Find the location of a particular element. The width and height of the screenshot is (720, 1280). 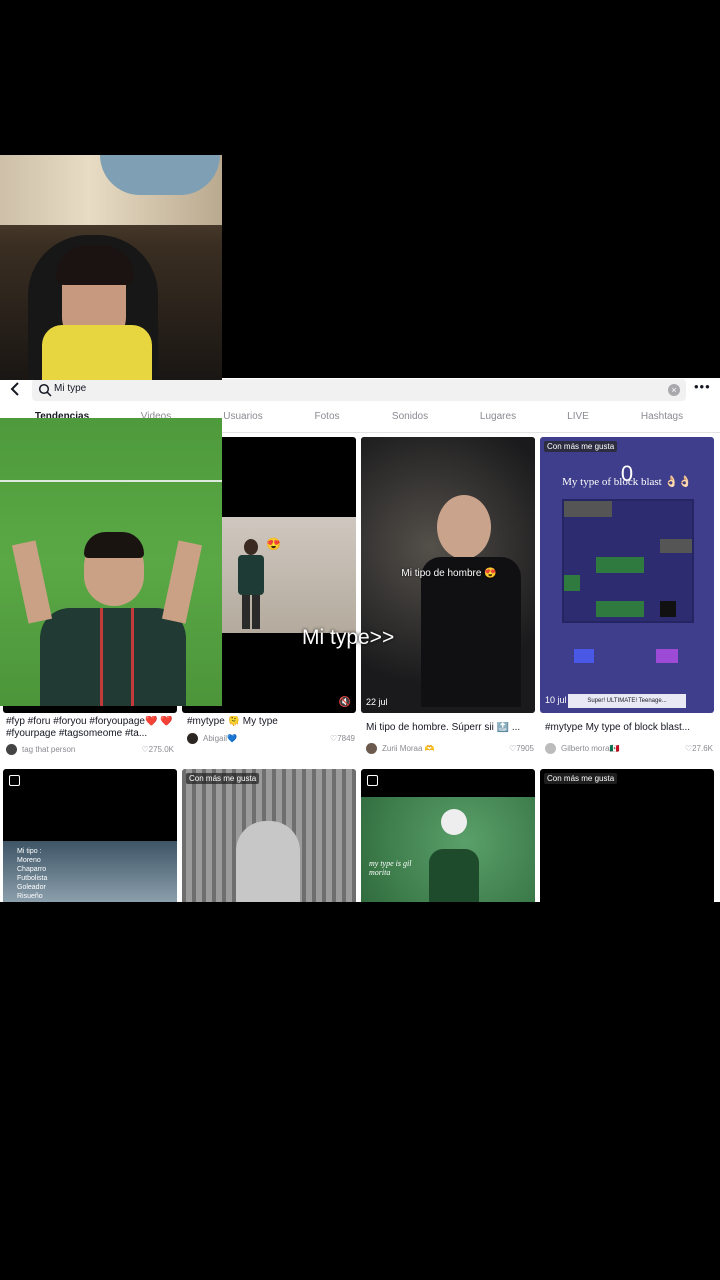

video-card-3: Mi tipo de hombre 😍 22 jul is located at coordinates (448, 575).